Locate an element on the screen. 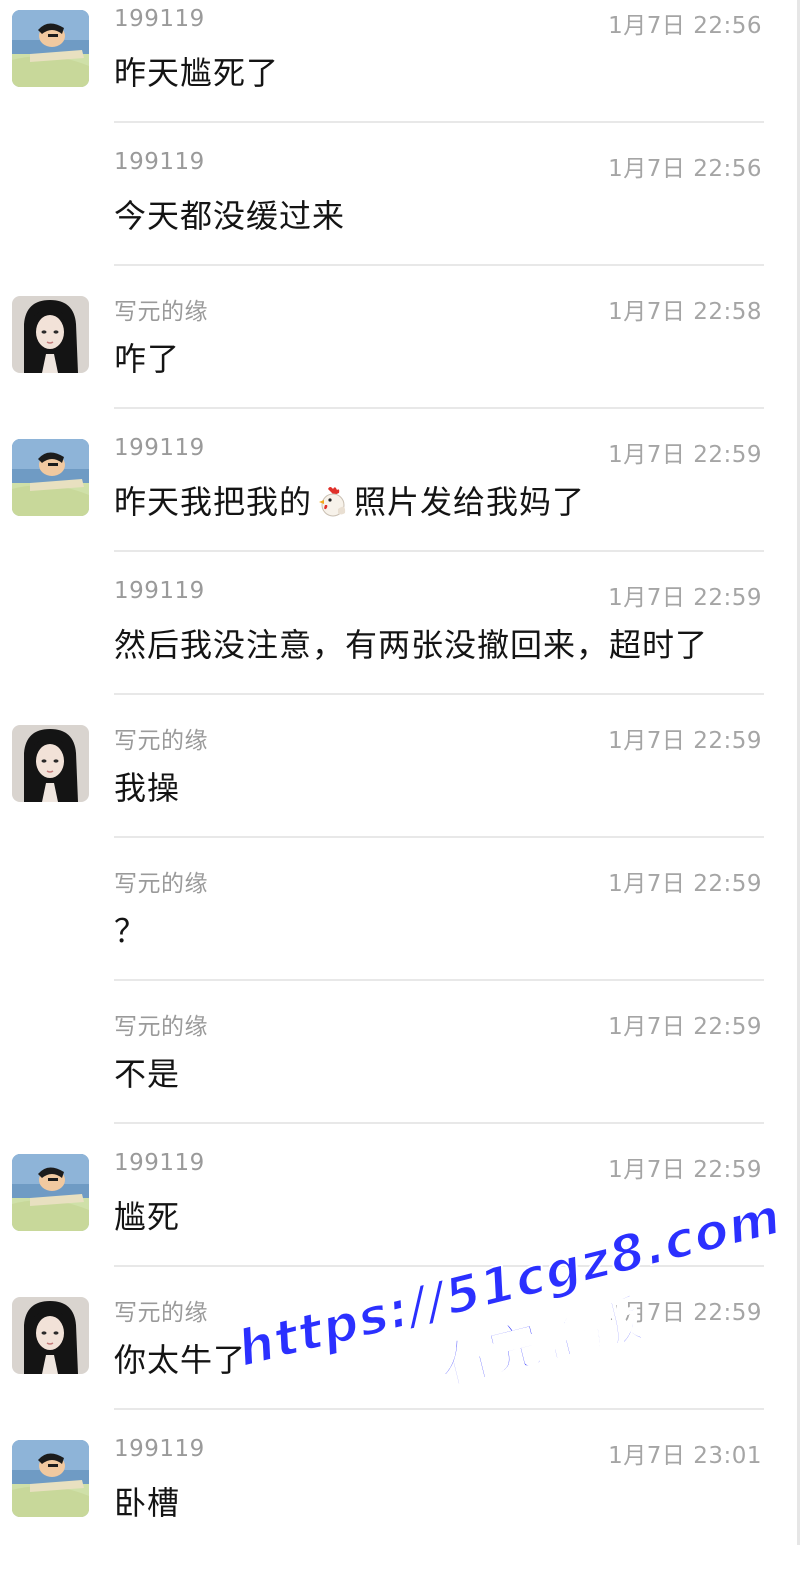  message-text-part: 照片发给我妈了 is located at coordinates (470, 502).